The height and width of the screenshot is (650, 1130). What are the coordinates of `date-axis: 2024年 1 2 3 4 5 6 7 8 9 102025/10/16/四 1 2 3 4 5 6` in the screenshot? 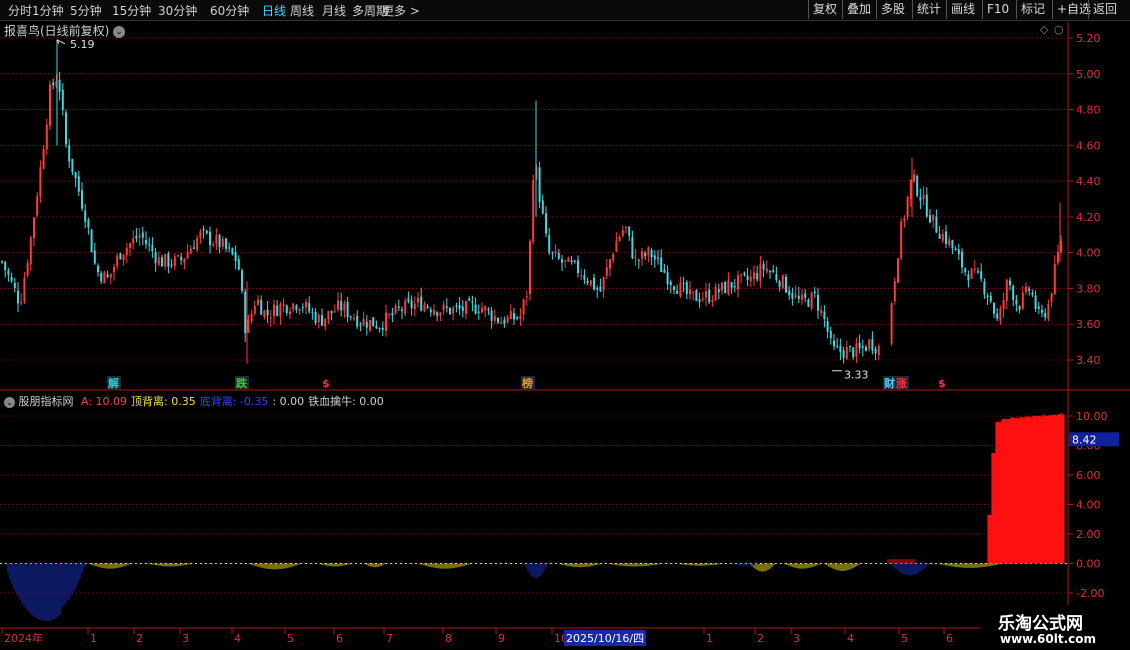 It's located at (477, 637).